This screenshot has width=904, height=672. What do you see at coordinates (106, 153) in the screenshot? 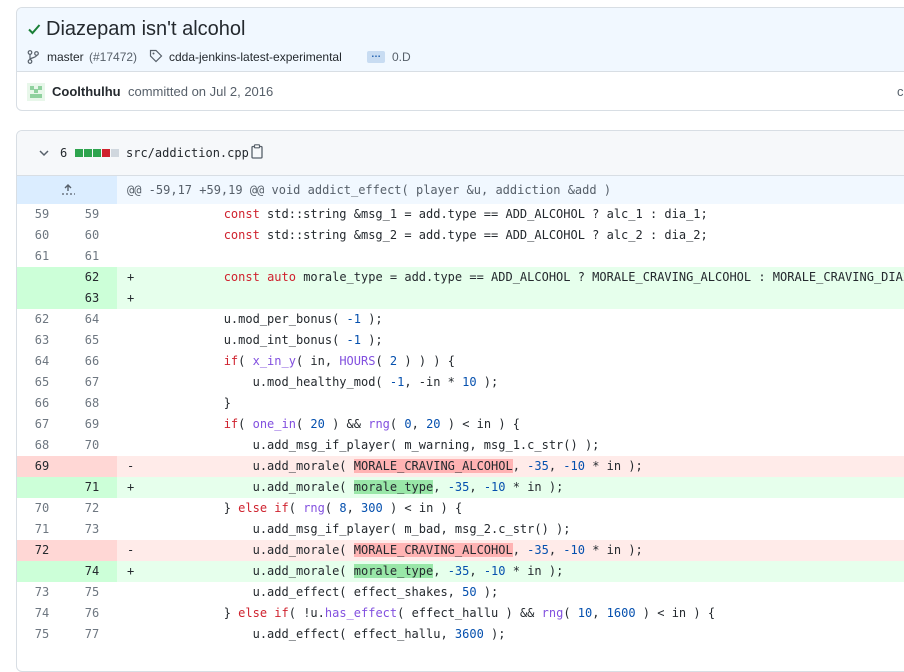
I see `diffstat-block-del` at bounding box center [106, 153].